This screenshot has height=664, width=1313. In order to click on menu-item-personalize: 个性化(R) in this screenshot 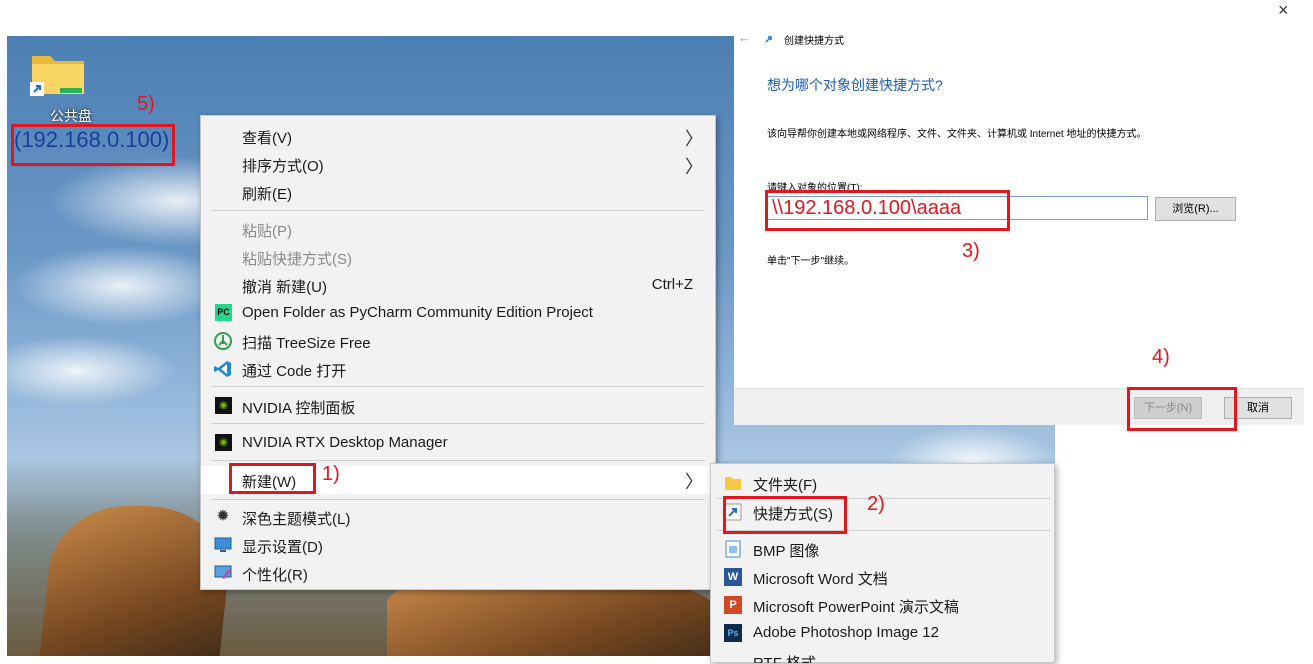, I will do `click(458, 573)`.